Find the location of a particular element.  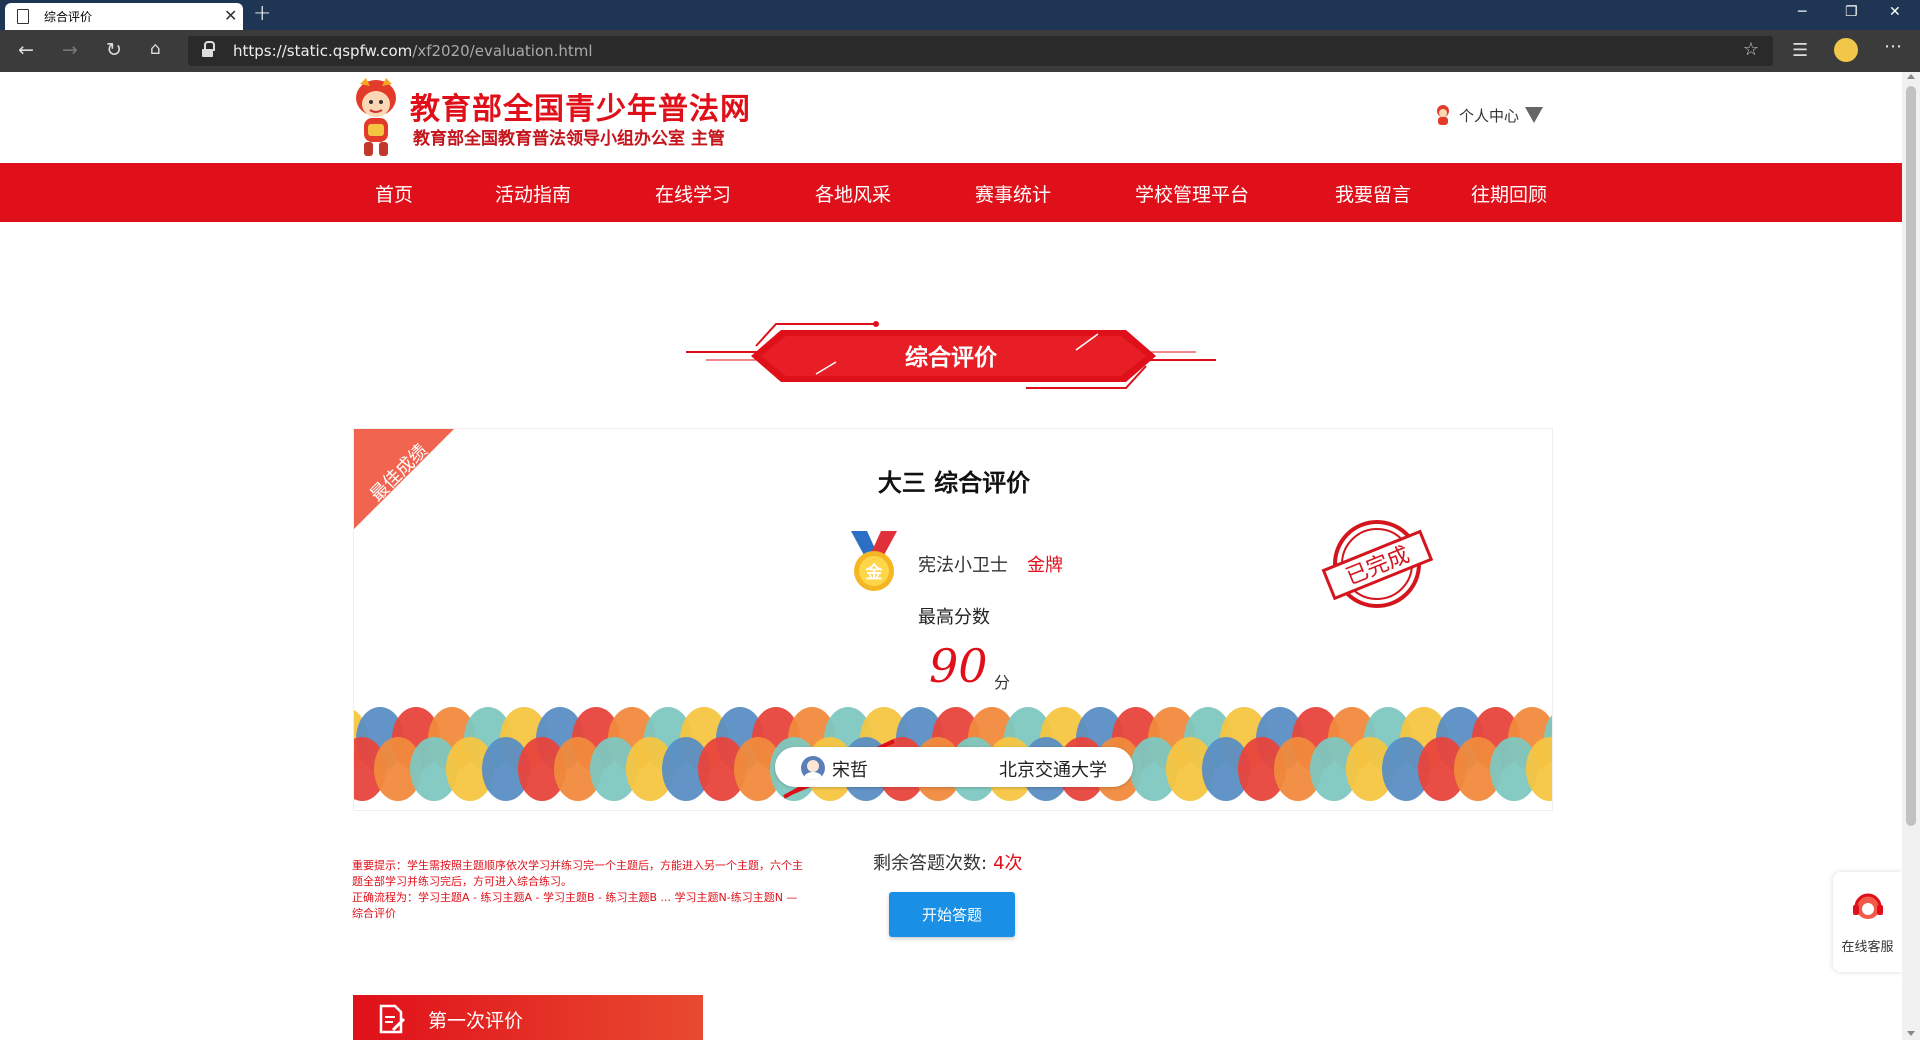

nav-item-guide: 活动指南 is located at coordinates (533, 193).